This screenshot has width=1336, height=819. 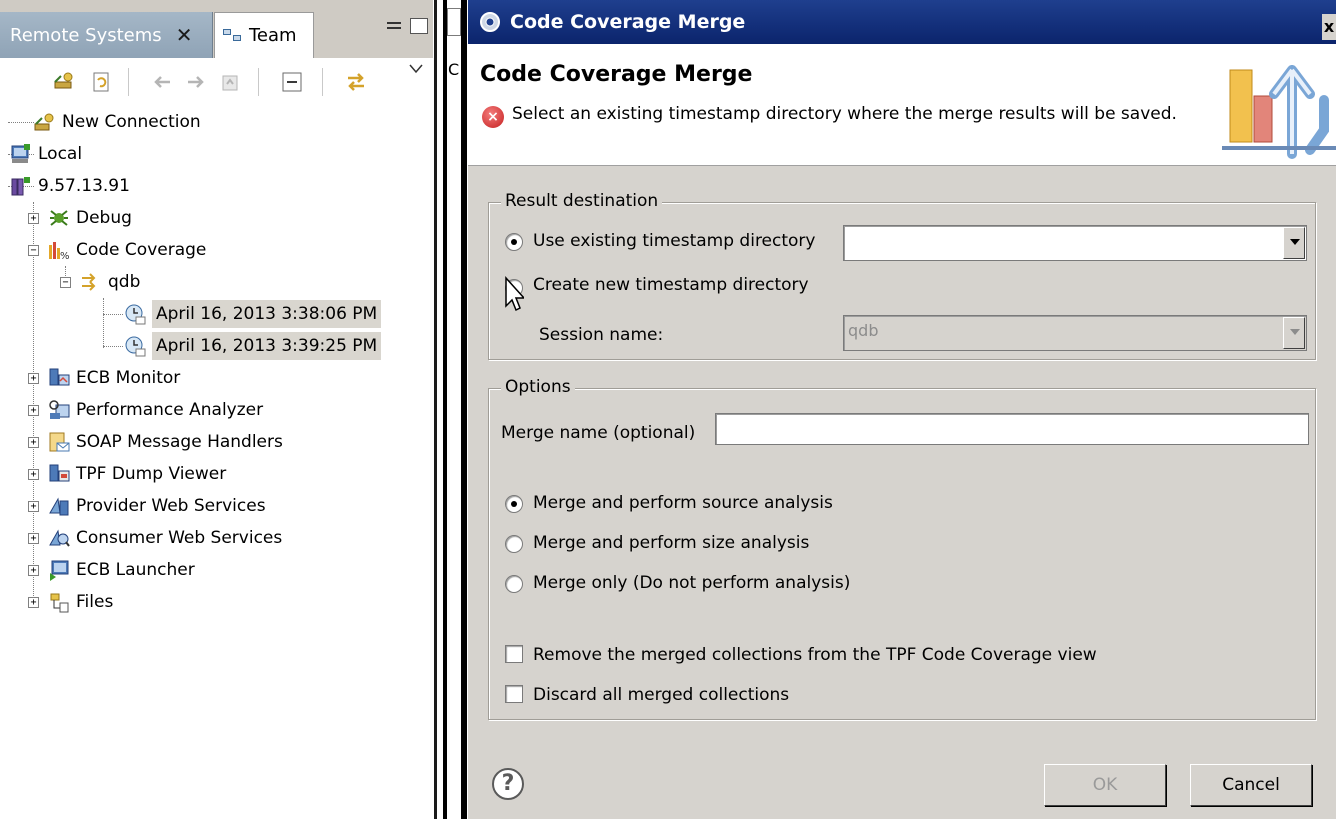 What do you see at coordinates (464, 409) in the screenshot?
I see `editor-border` at bounding box center [464, 409].